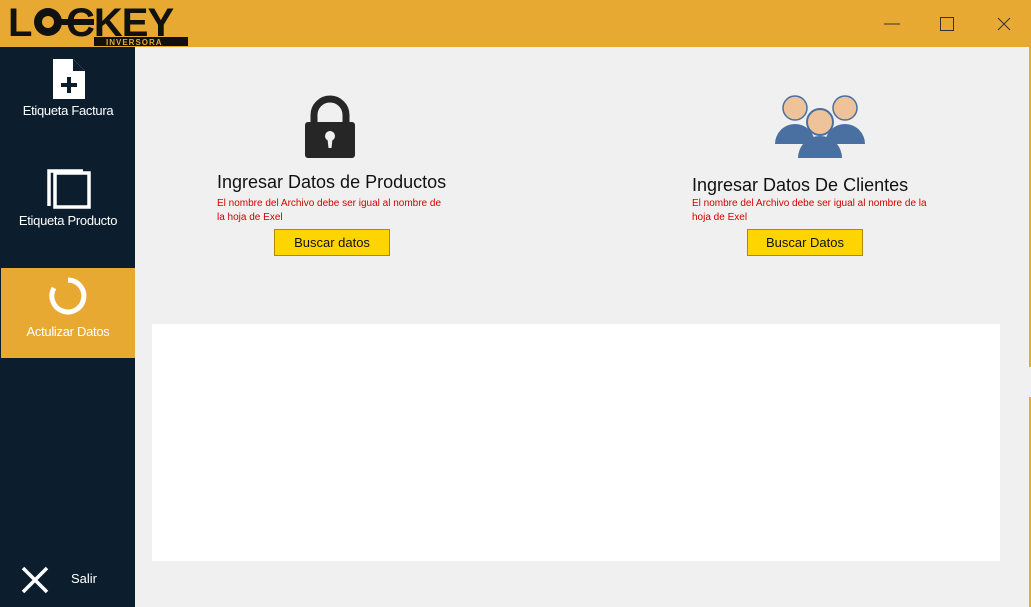 Image resolution: width=1031 pixels, height=607 pixels. I want to click on productos-title: Ingresar Datos de Productos, so click(332, 182).